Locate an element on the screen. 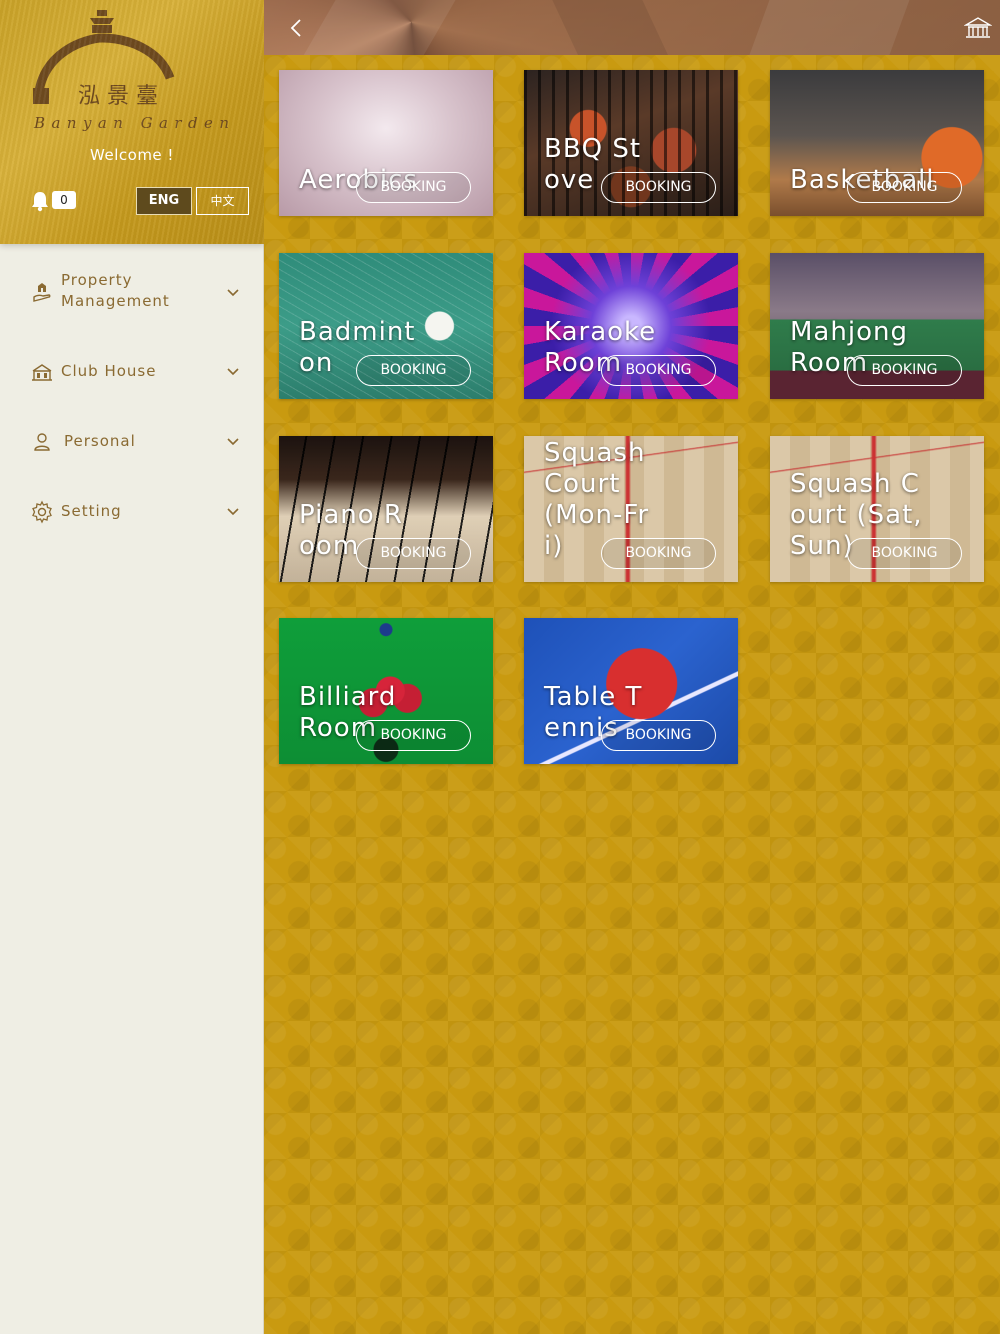  menu-label-property-management: Property Management is located at coordinates (115, 290).